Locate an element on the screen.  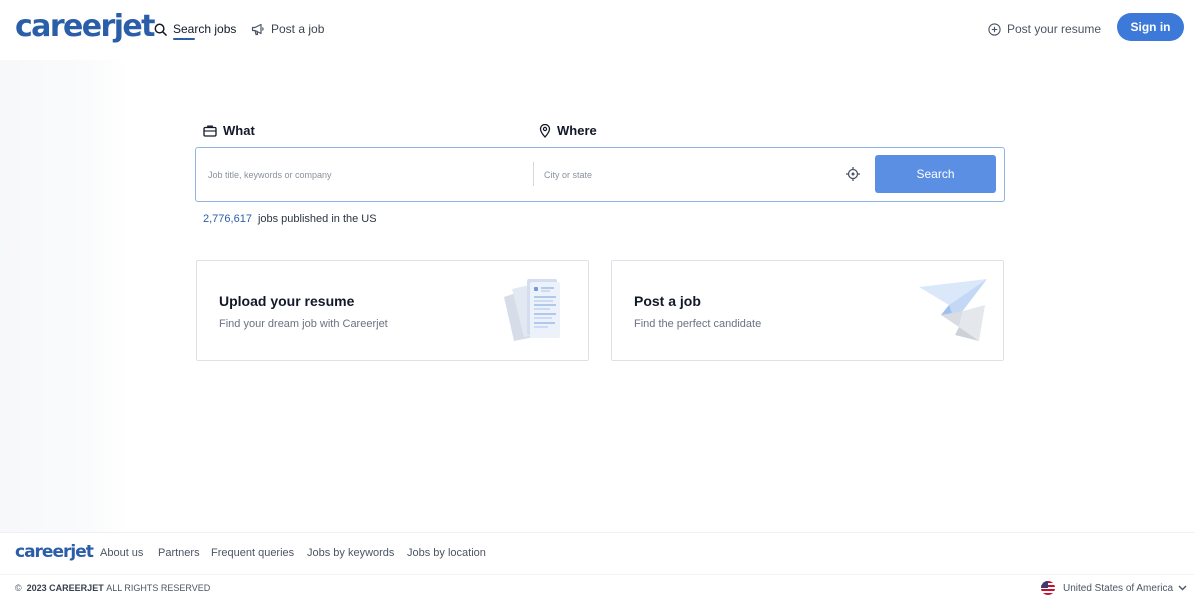
paper-plane-icon is located at coordinates (953, 310).